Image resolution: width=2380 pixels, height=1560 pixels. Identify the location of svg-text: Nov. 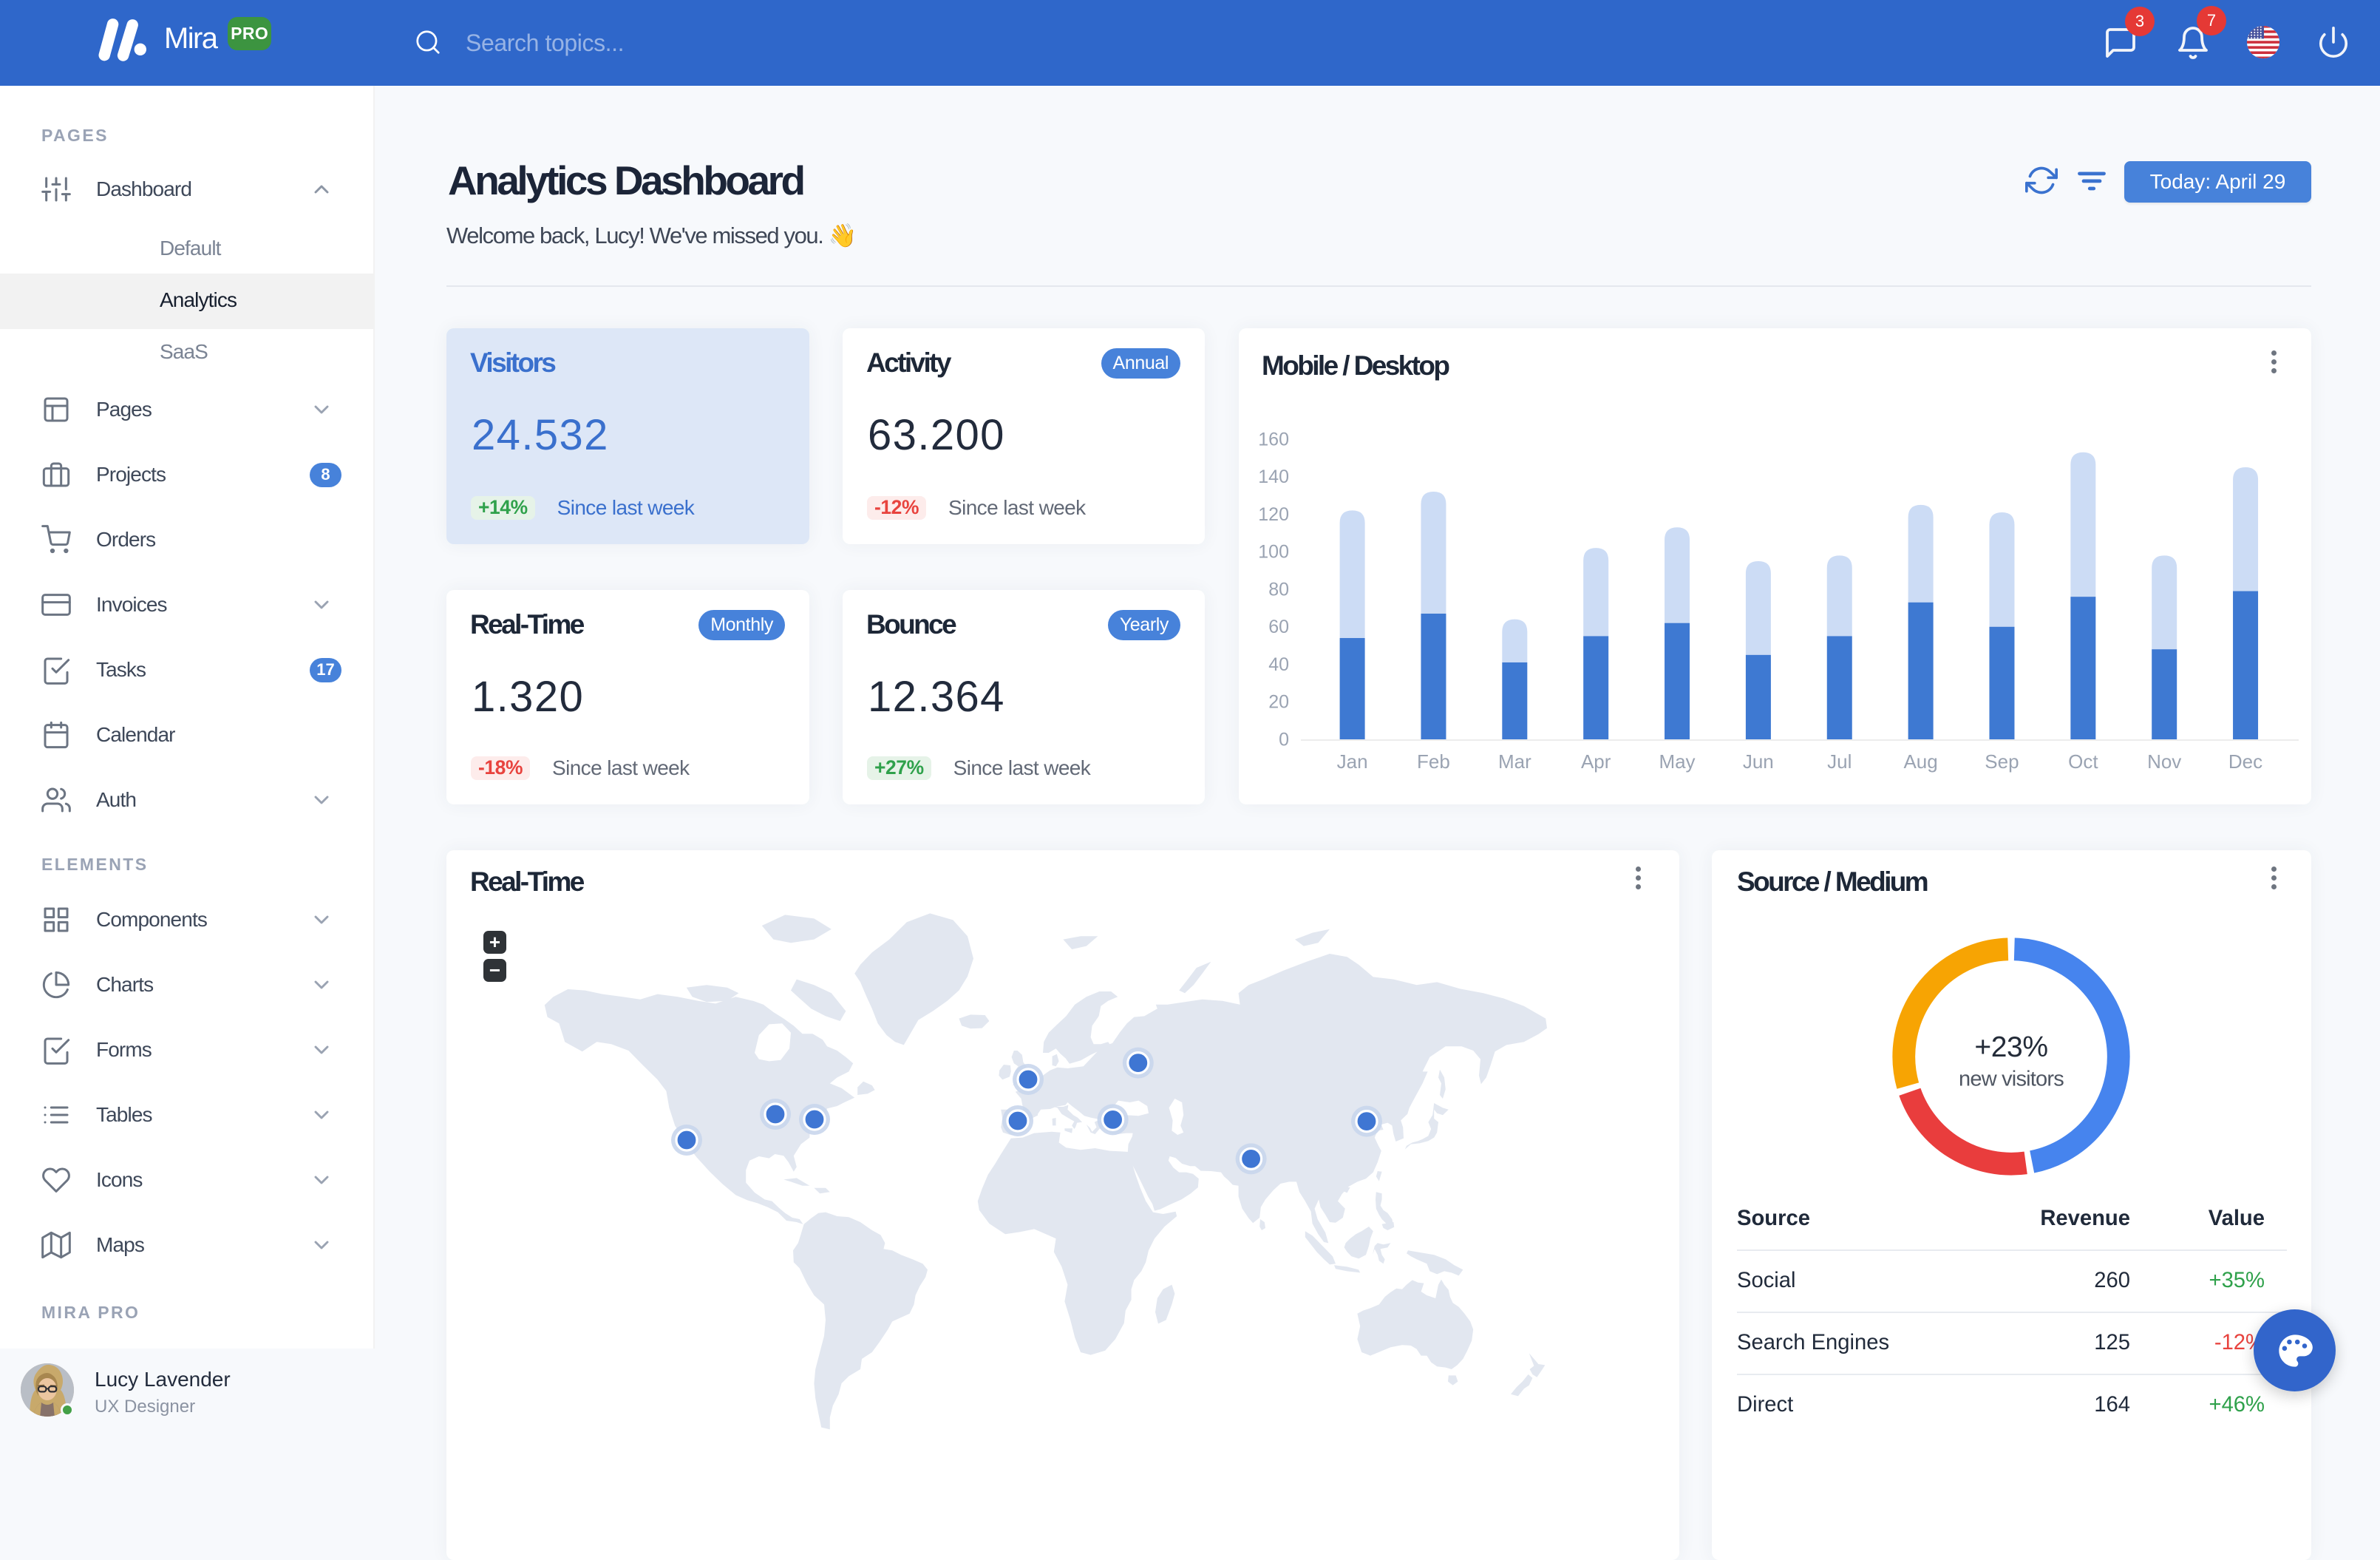
(2164, 761).